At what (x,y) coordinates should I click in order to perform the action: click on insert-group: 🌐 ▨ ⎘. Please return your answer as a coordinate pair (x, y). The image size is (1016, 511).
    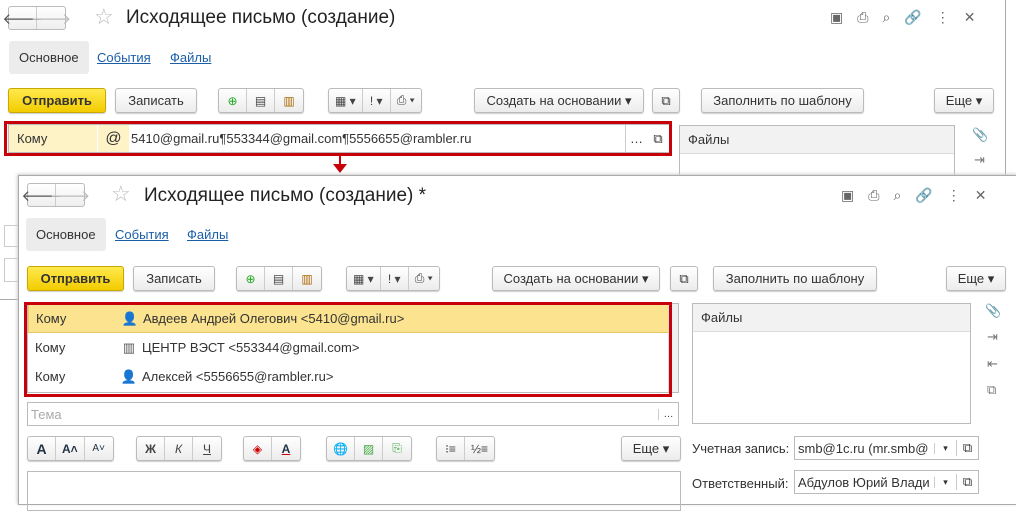
    Looking at the image, I should click on (369, 448).